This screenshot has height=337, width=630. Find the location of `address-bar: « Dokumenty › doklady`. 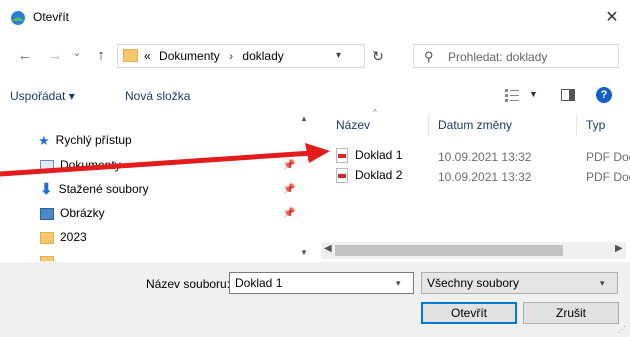

address-bar: « Dokumenty › doklady is located at coordinates (241, 56).